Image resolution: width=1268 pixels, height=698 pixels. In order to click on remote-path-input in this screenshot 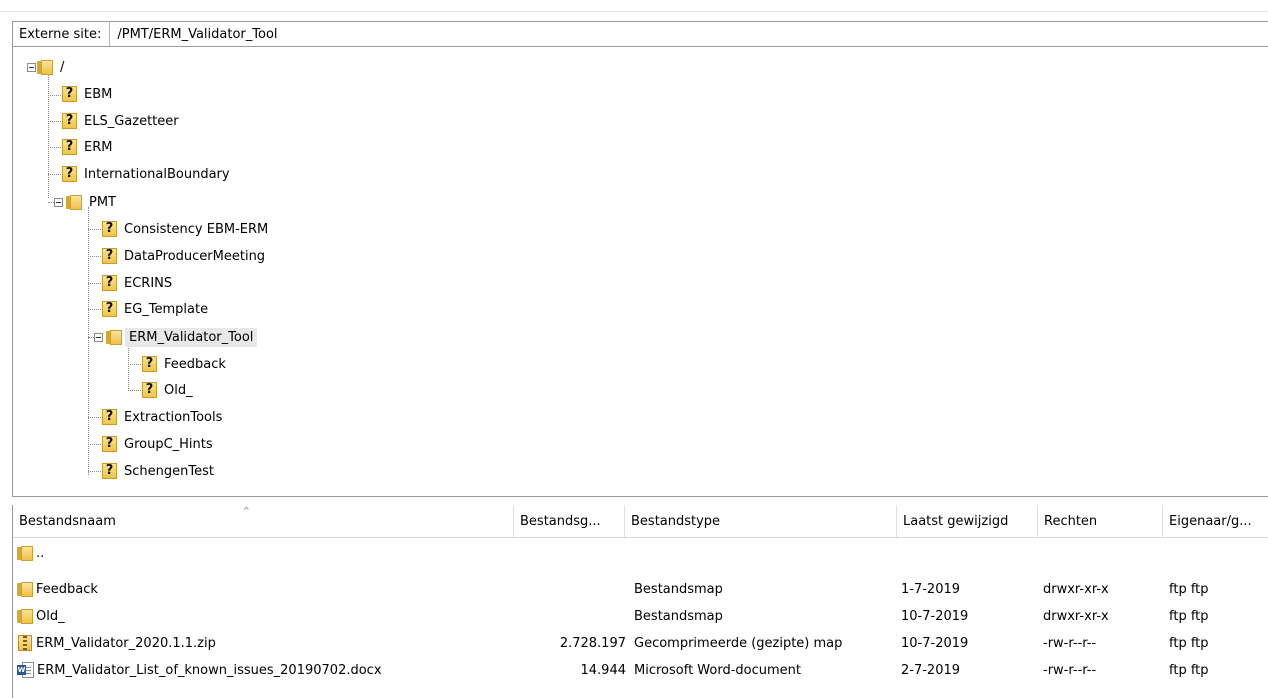, I will do `click(689, 34)`.